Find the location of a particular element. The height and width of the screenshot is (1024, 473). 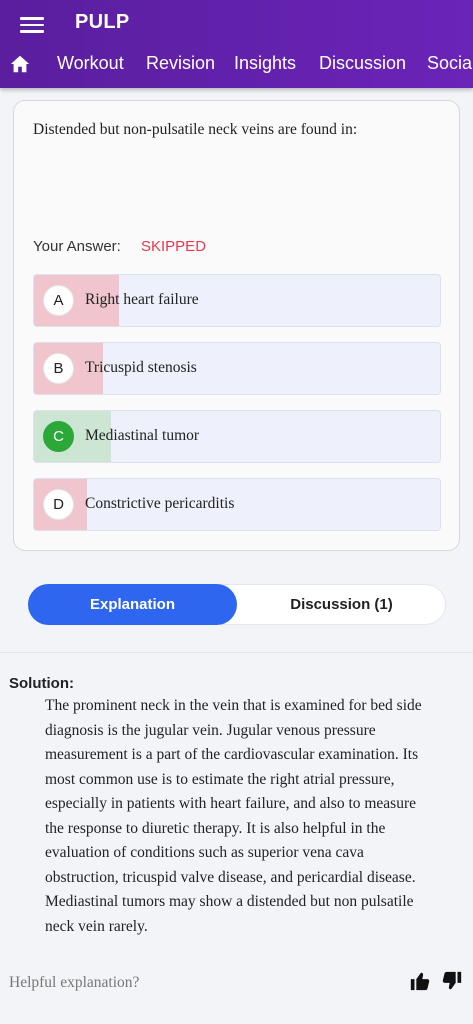

feedback-bar: Helpful explanation? is located at coordinates (236, 982).